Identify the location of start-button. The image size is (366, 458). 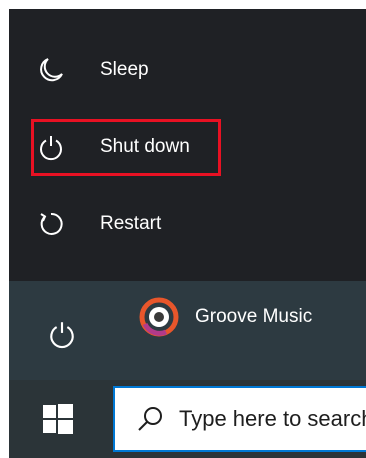
(58, 419).